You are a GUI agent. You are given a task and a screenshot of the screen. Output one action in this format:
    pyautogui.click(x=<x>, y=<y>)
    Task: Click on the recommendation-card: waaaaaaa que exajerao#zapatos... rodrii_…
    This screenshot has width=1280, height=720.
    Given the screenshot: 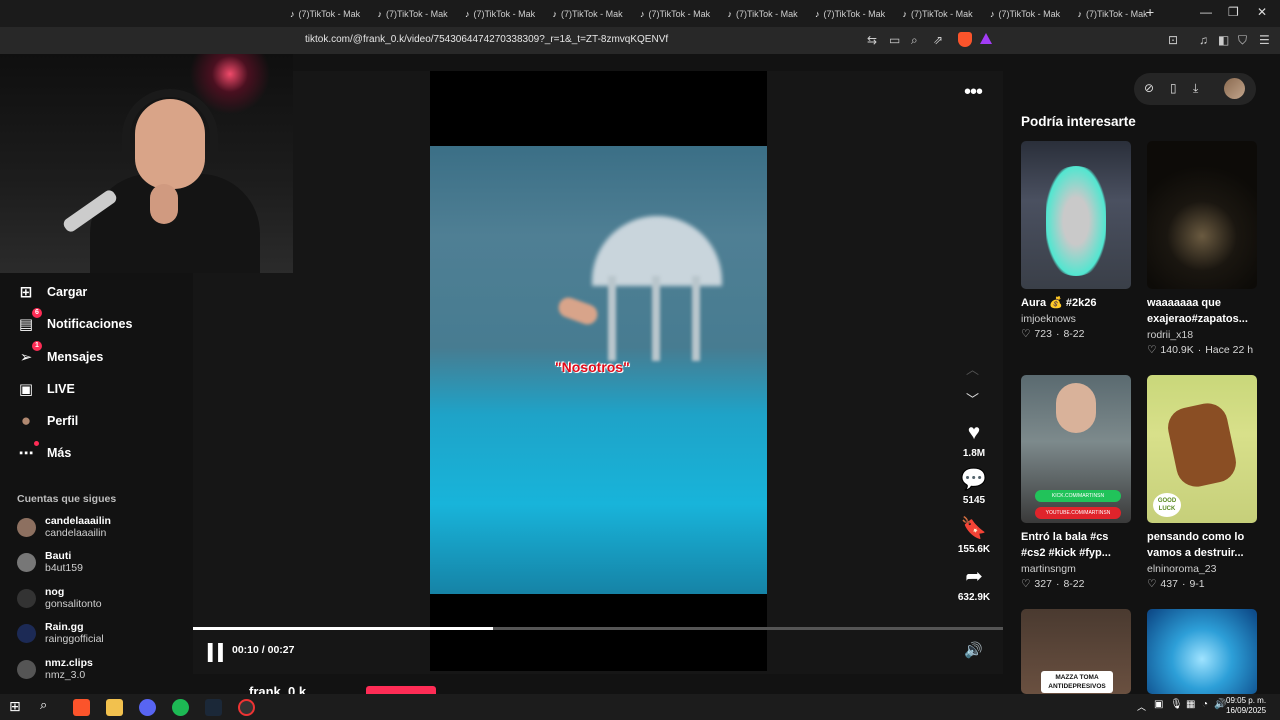 What is the action you would take?
    pyautogui.click(x=1202, y=249)
    